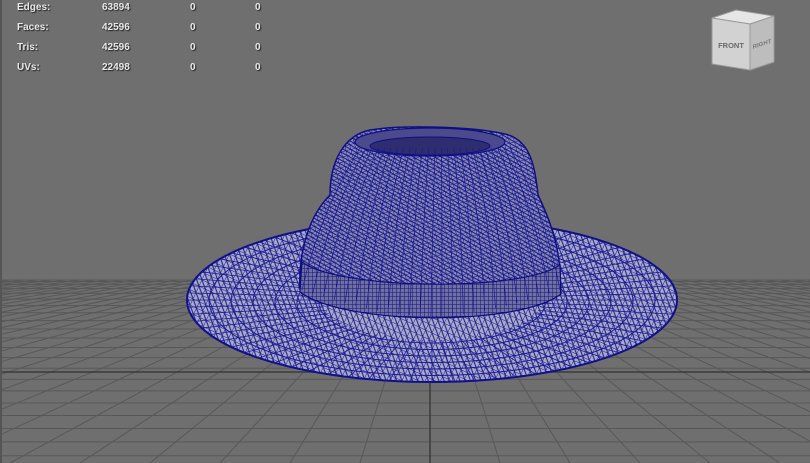 The image size is (810, 463). Describe the element at coordinates (150, 68) in the screenshot. I see `hud-row-uvs: UVs: 22498 0 0` at that location.